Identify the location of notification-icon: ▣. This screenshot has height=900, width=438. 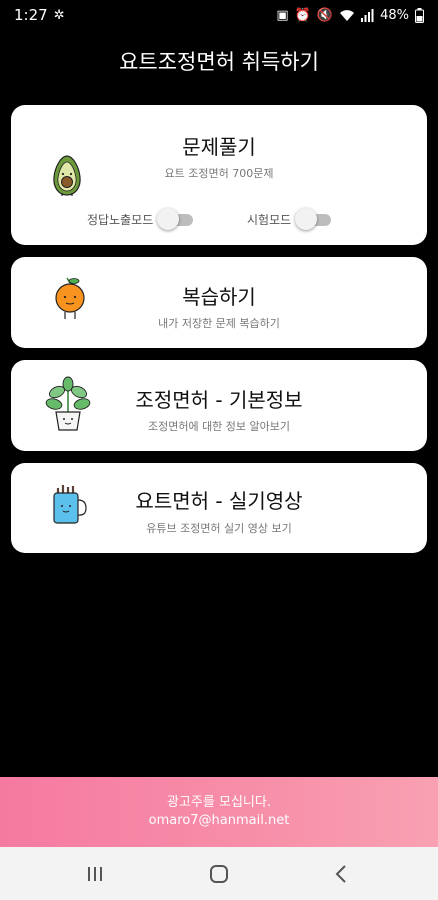
(282, 15).